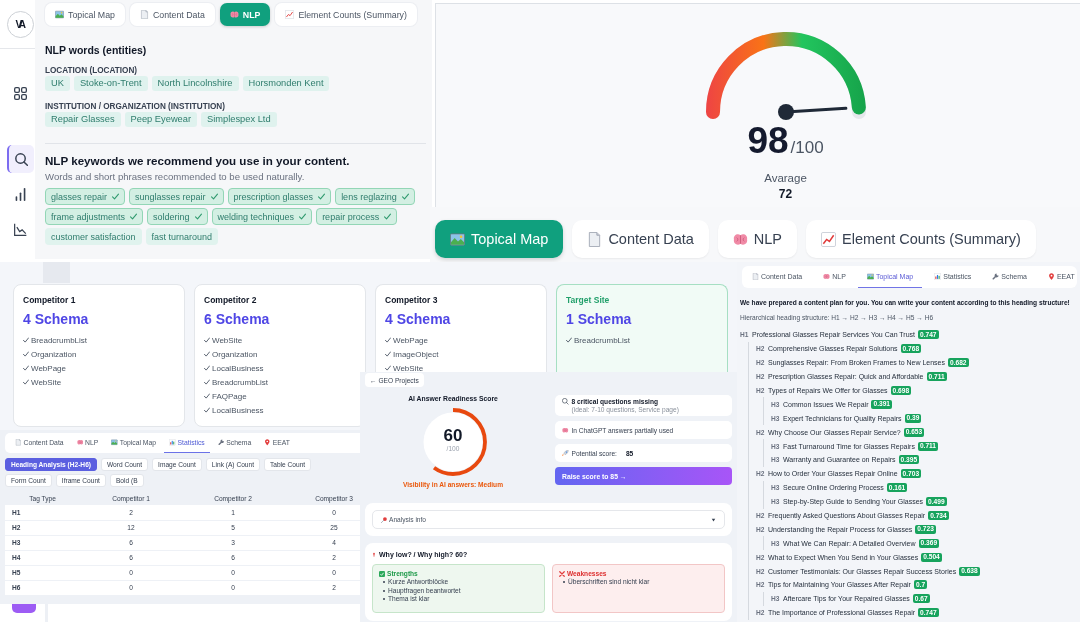 Image resolution: width=1080 pixels, height=622 pixels. What do you see at coordinates (161, 119) in the screenshot?
I see `entity-tag: Peep Eyewear` at bounding box center [161, 119].